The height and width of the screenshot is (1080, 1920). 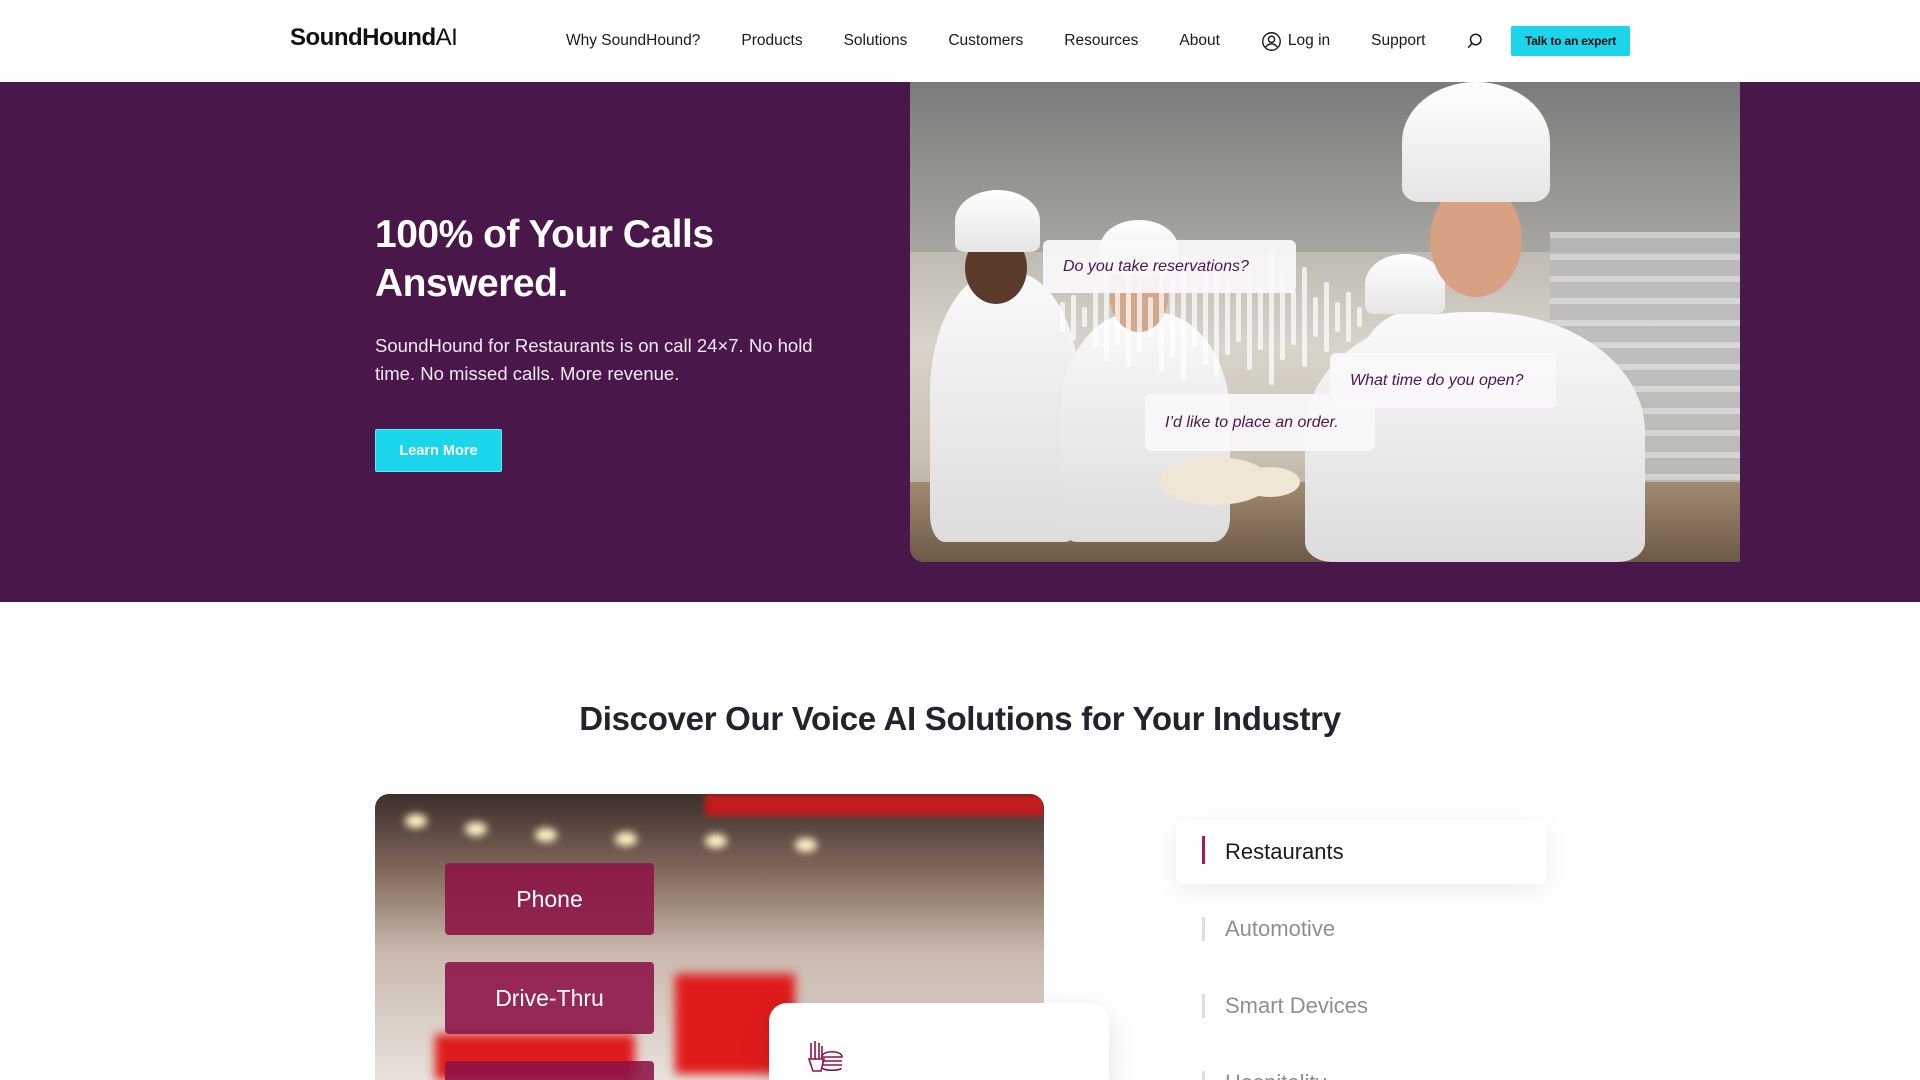 I want to click on tab-restaurants: Restaurants, so click(x=1361, y=852).